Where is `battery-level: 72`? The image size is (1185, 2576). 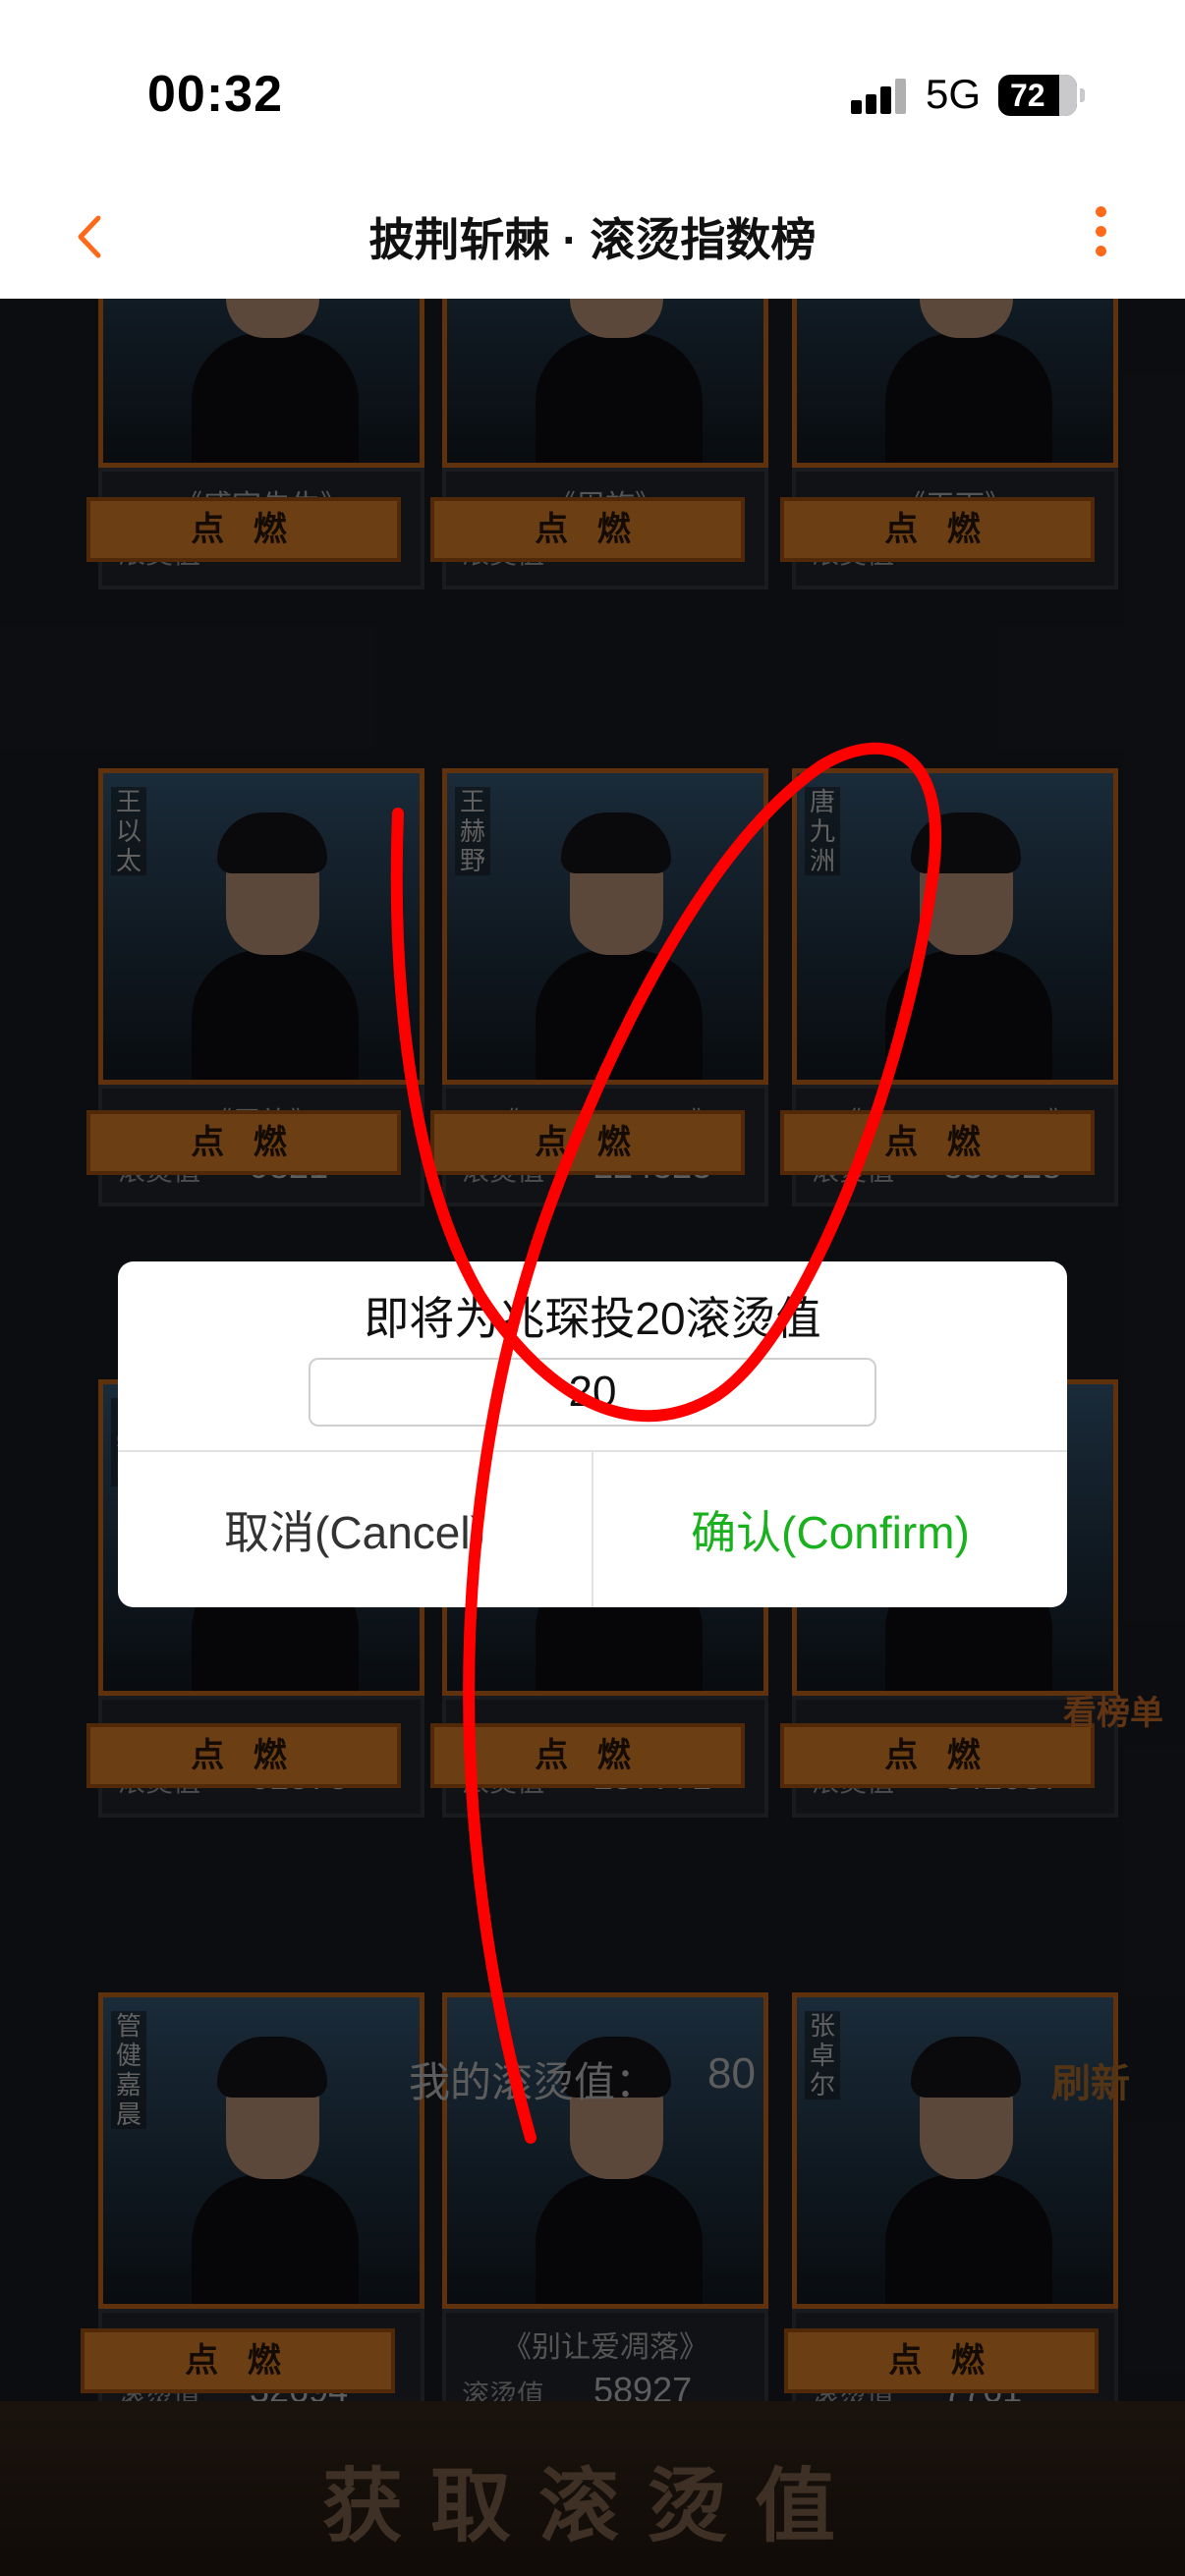 battery-level: 72 is located at coordinates (1027, 95).